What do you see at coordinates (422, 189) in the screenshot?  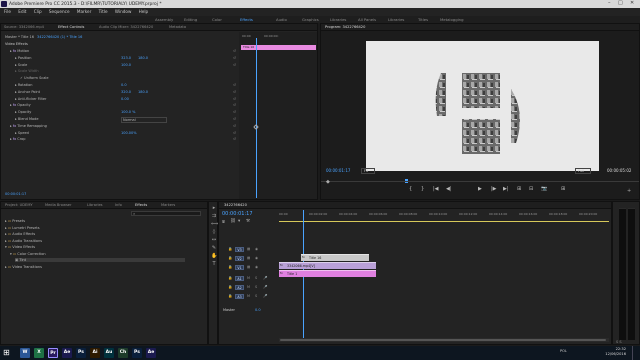 I see `mark-out-button: }` at bounding box center [422, 189].